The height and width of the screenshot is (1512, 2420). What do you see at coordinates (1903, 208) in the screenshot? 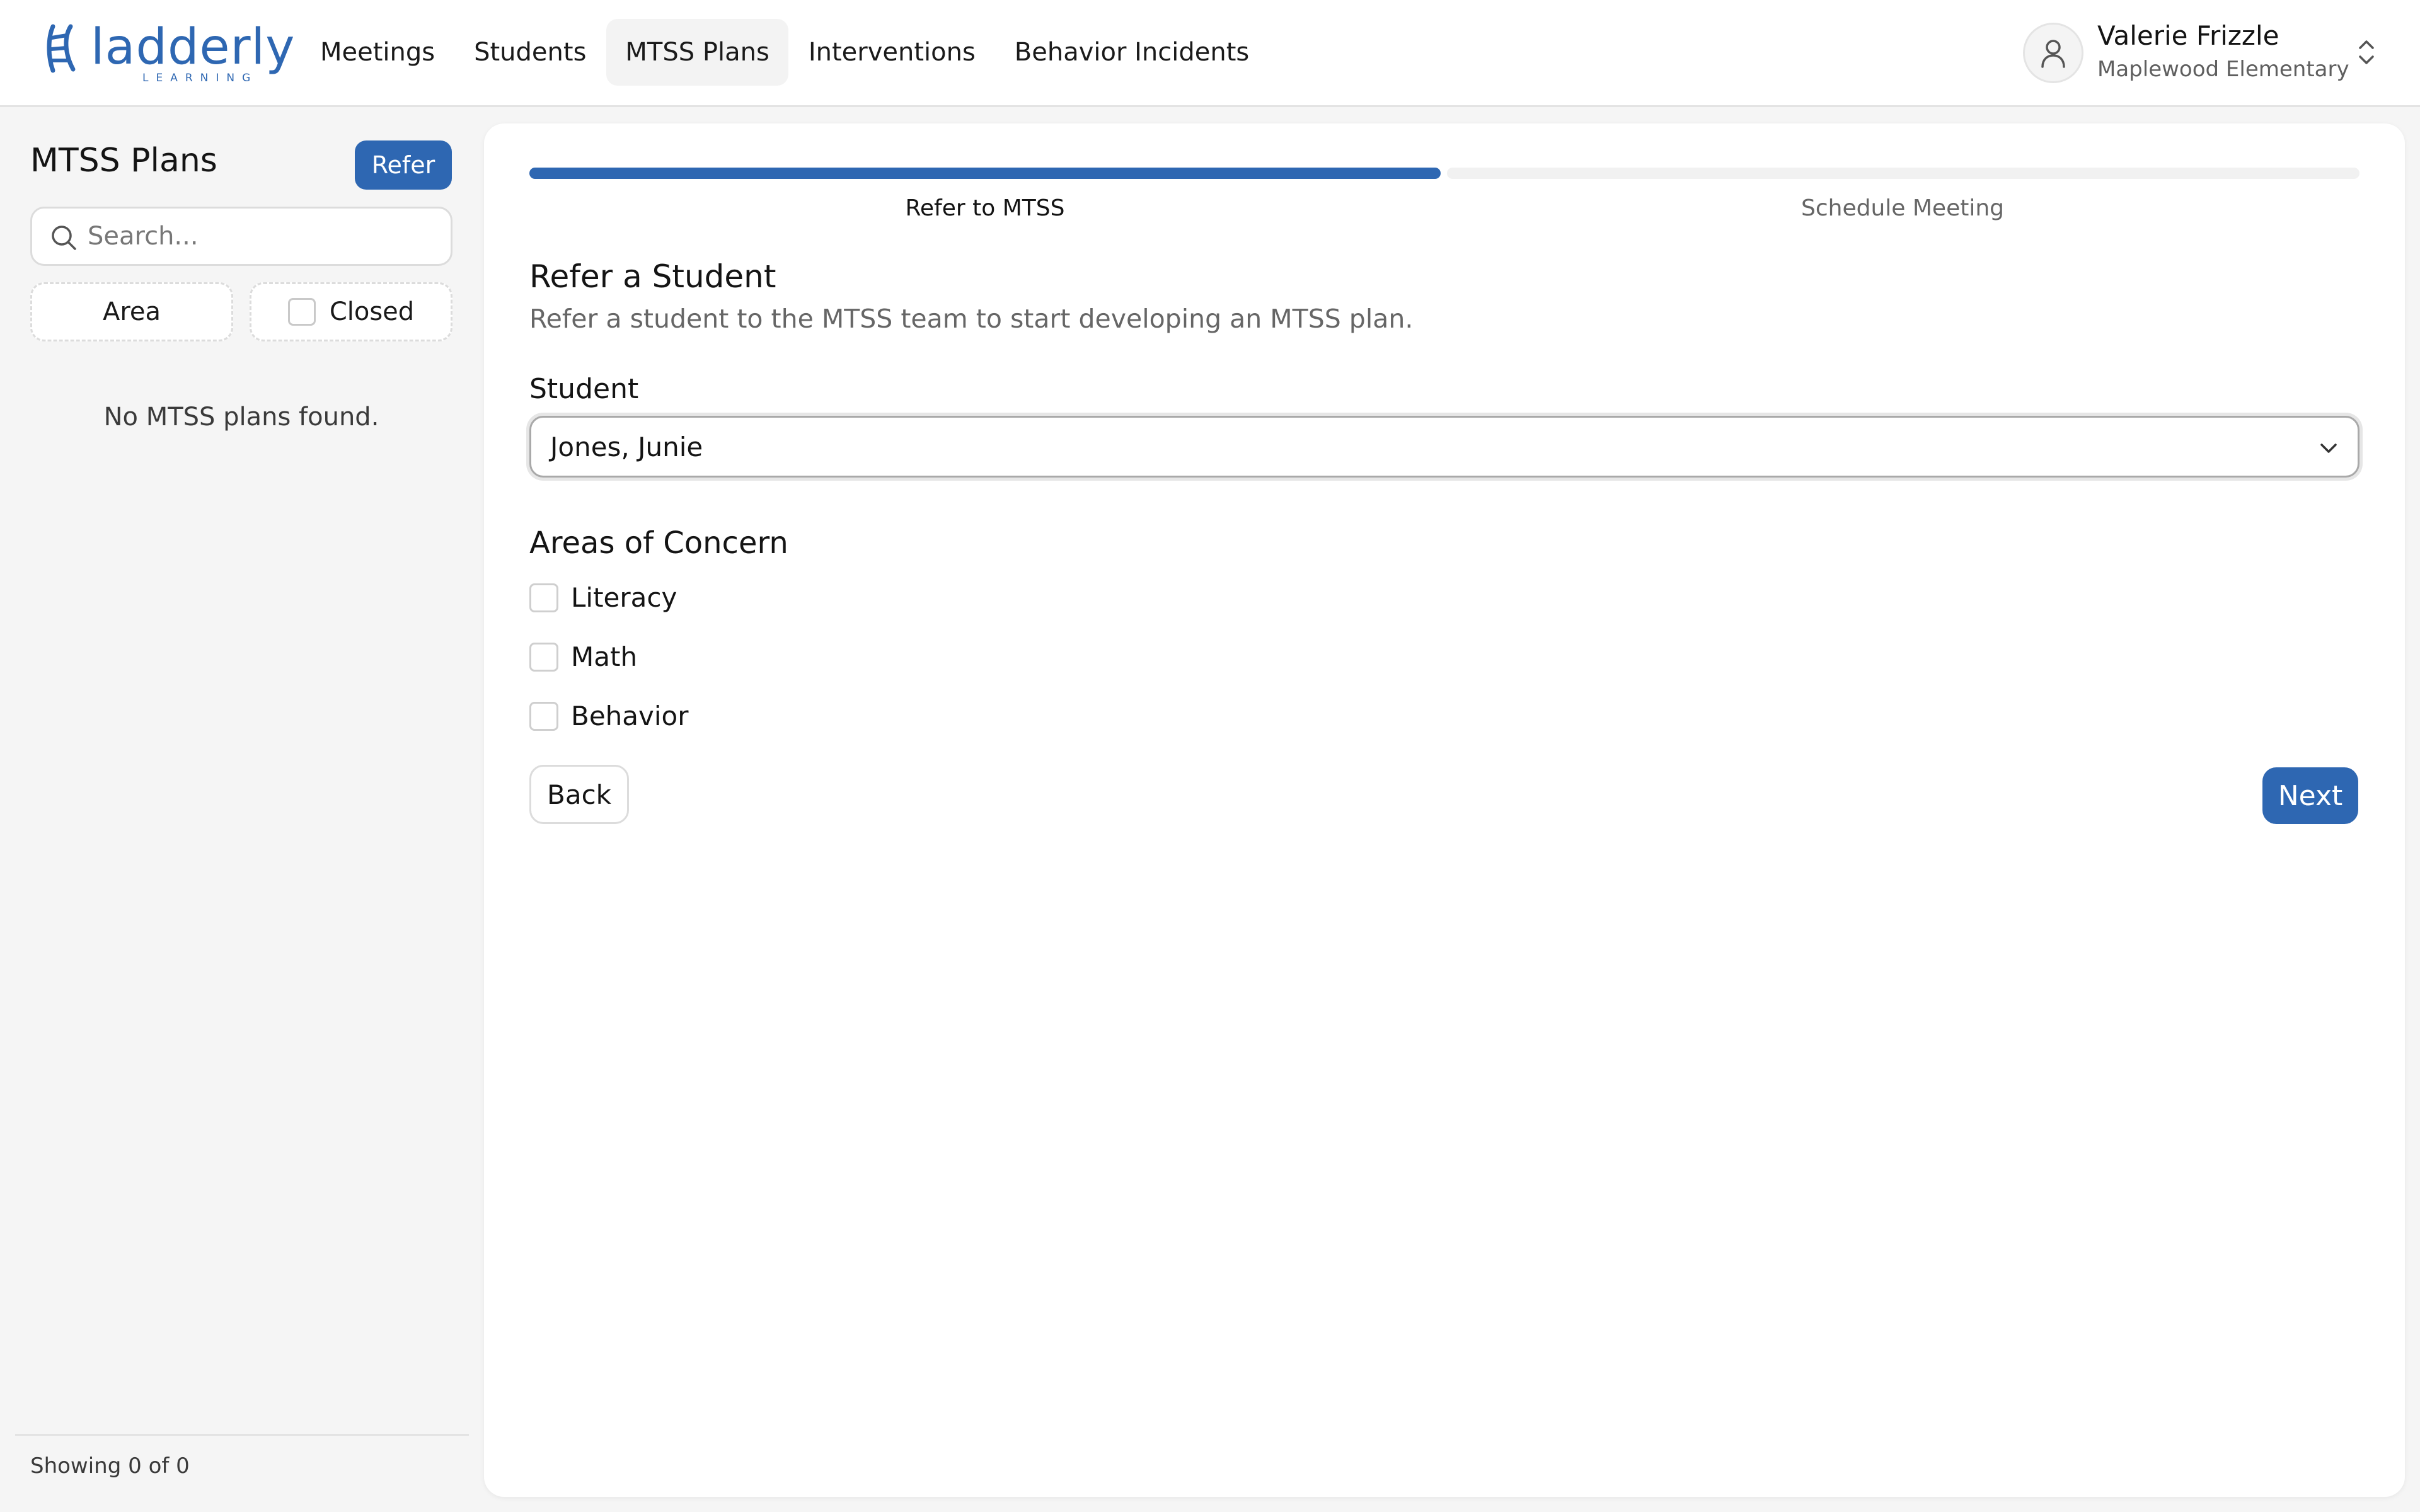
I see `step-label-schedule: Schedule Meeting` at bounding box center [1903, 208].